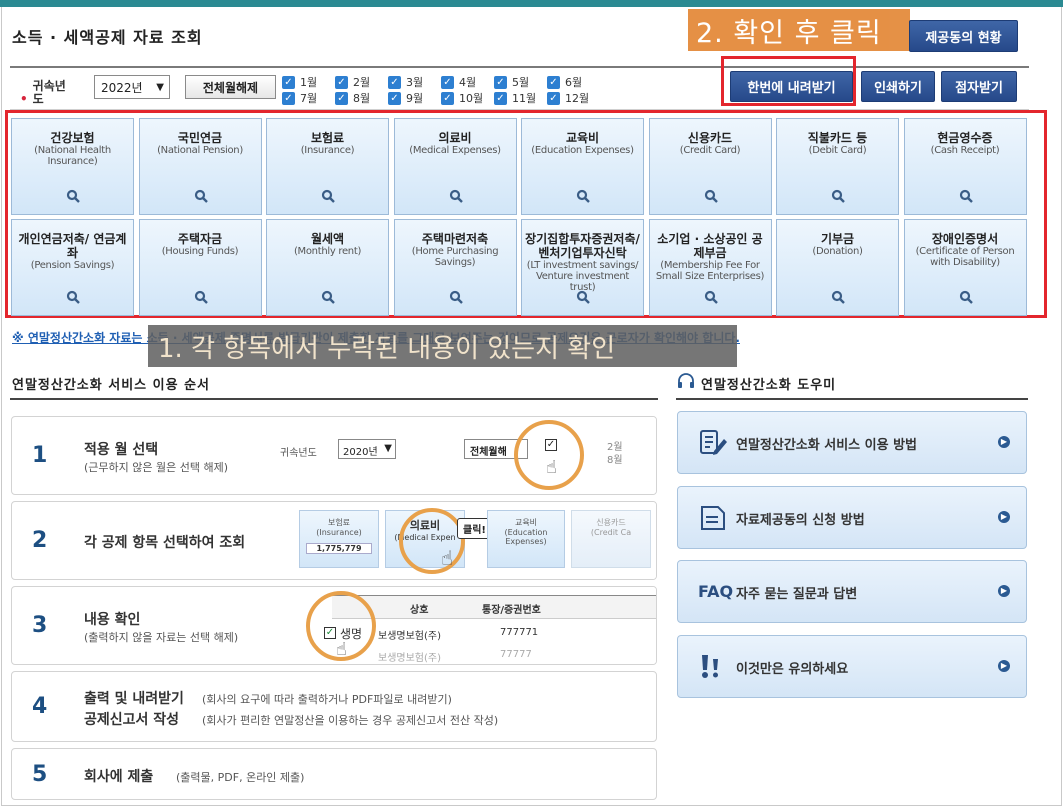 The height and width of the screenshot is (807, 1063). Describe the element at coordinates (111, 385) in the screenshot. I see `steps-section-title: 연말정산간소화 서비스 이용 순서` at that location.